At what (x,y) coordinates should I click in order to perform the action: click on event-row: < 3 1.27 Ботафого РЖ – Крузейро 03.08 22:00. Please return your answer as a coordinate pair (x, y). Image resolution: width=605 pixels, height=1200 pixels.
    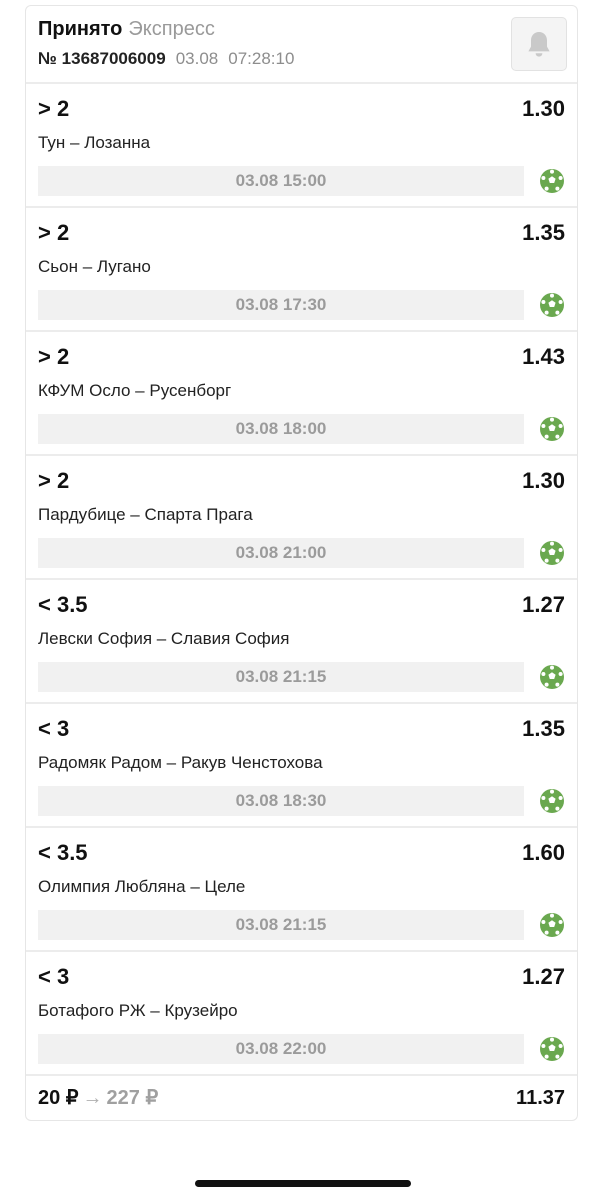
    Looking at the image, I should click on (301, 1014).